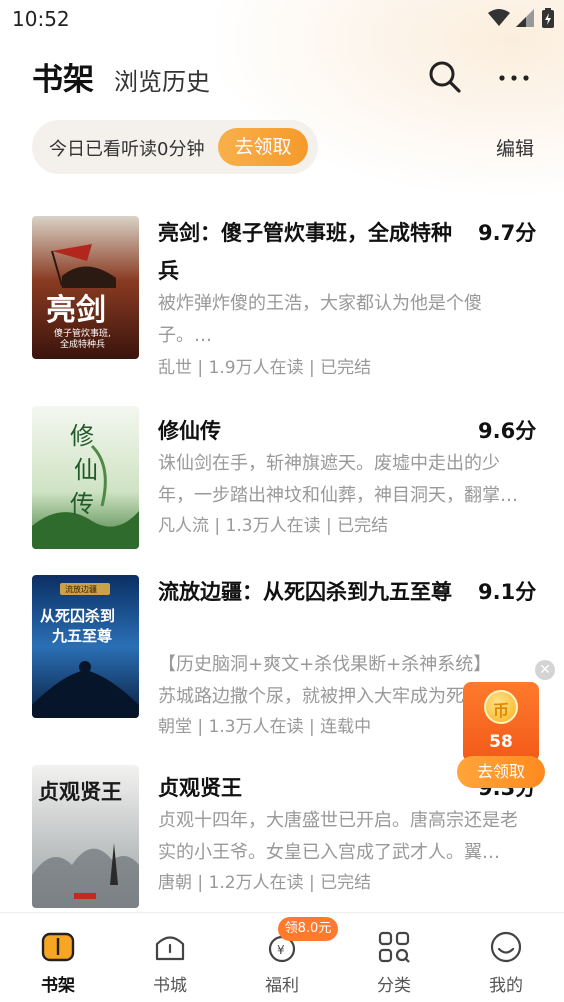 The width and height of the screenshot is (564, 1002). Describe the element at coordinates (506, 947) in the screenshot. I see `profile-icon` at that location.